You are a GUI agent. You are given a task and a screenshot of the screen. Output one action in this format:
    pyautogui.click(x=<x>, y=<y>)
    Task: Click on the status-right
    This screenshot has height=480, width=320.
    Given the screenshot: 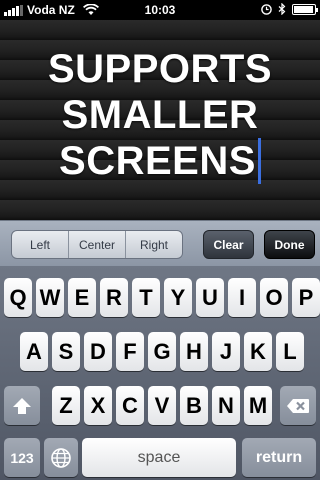 What is the action you would take?
    pyautogui.click(x=289, y=9)
    